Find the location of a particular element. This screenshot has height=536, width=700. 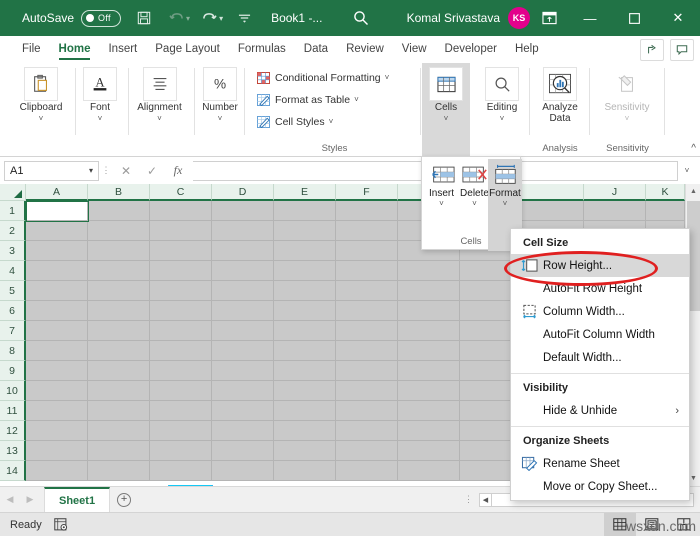

row-header-3: 3 is located at coordinates (13, 251).